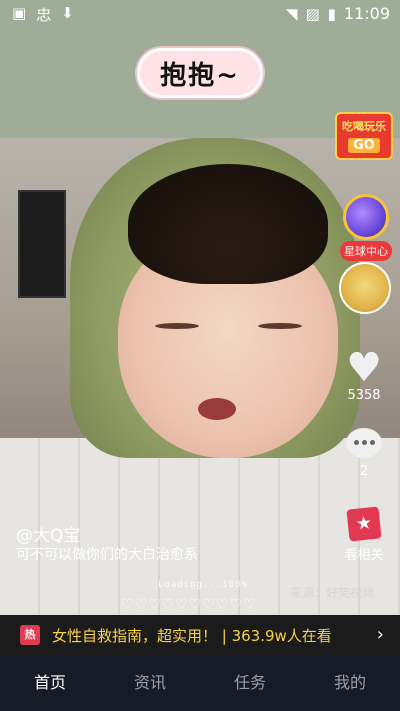  I want to click on related-button: ★ 看相关, so click(364, 534).